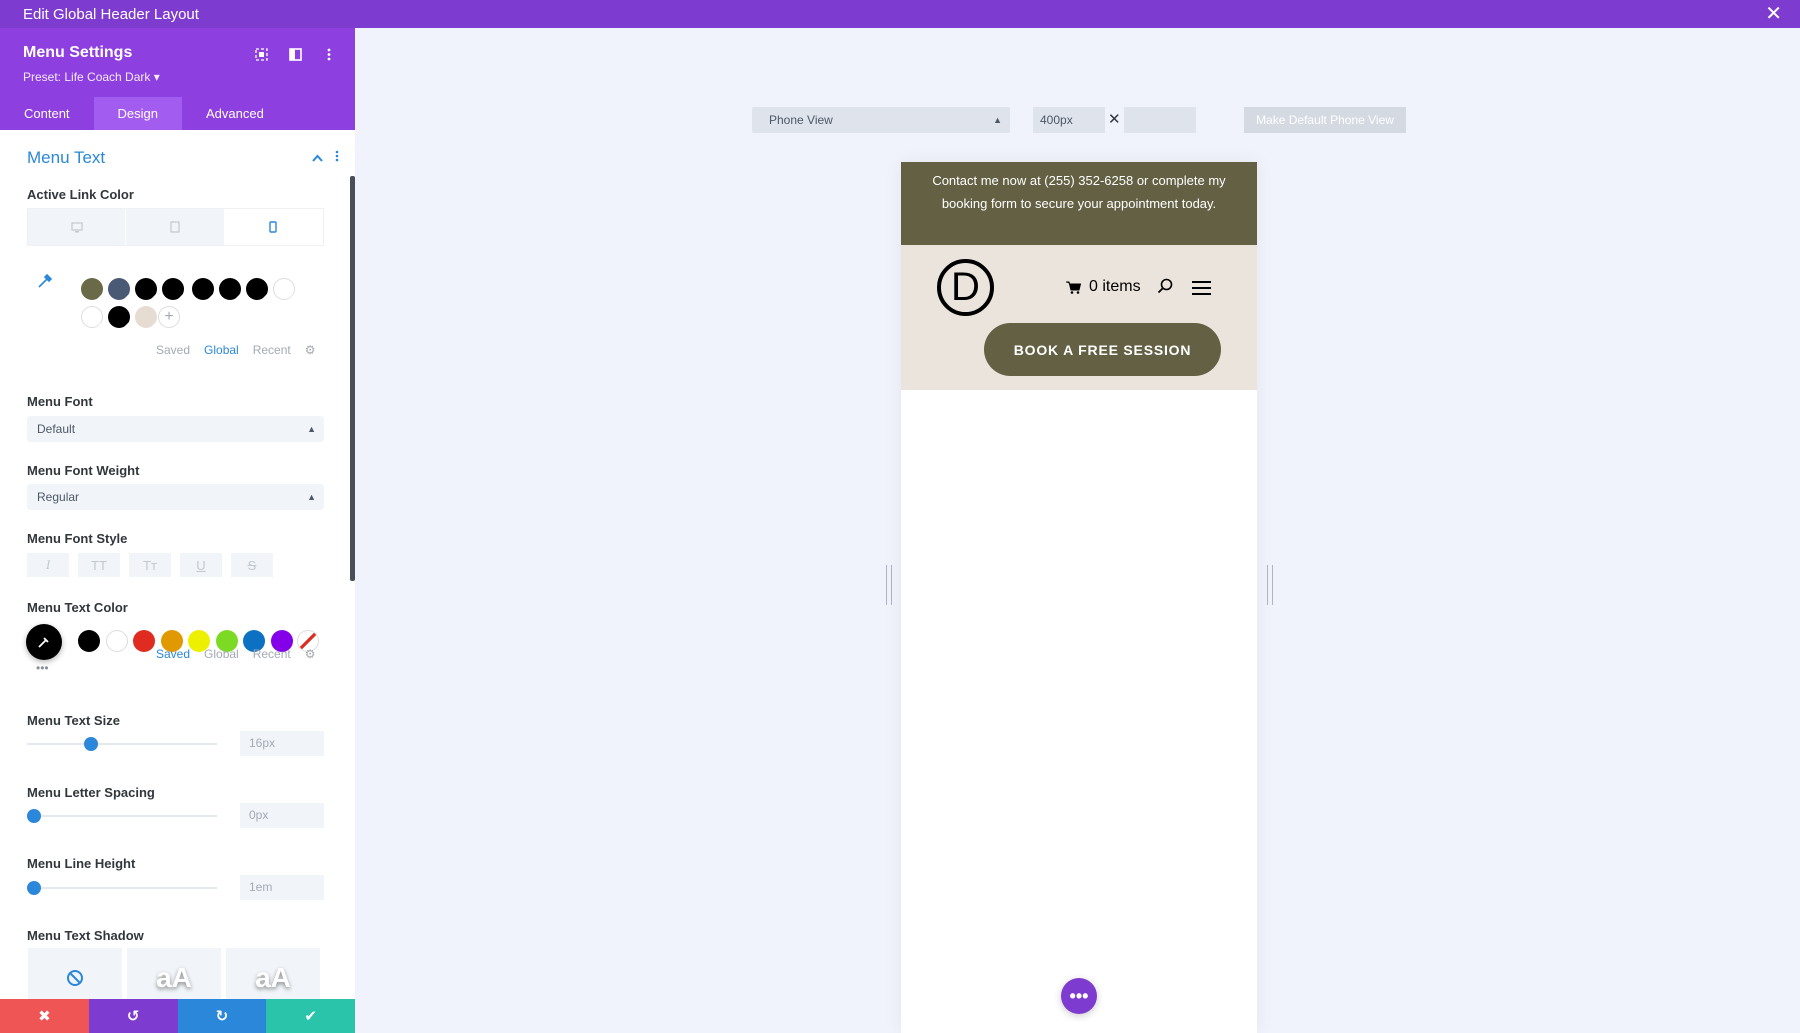 The width and height of the screenshot is (1800, 1033). What do you see at coordinates (881, 120) in the screenshot?
I see `view-mode-select: Phone View ▲` at bounding box center [881, 120].